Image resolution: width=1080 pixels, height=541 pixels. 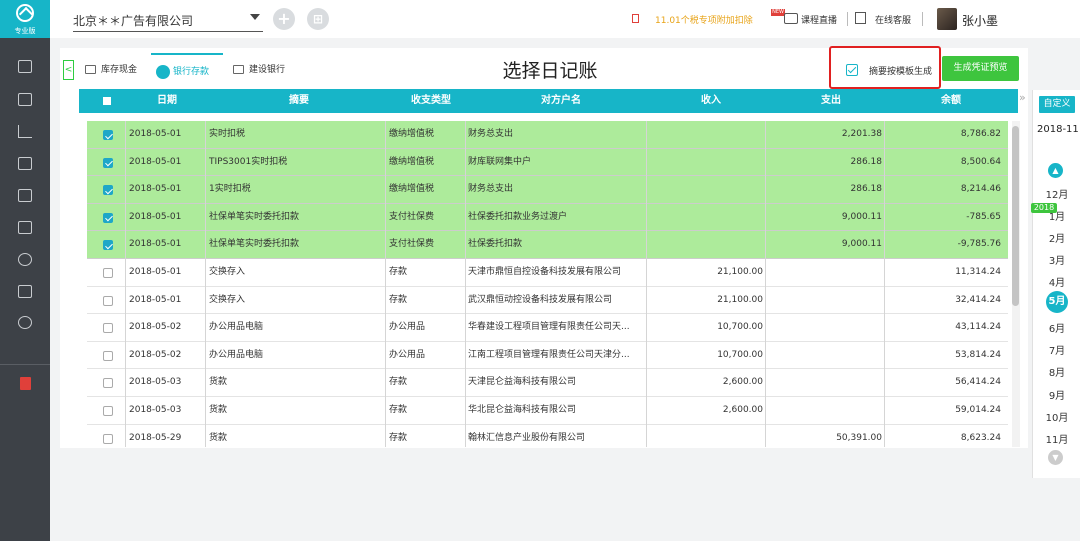 I want to click on month-item: 6月, so click(x=1057, y=327).